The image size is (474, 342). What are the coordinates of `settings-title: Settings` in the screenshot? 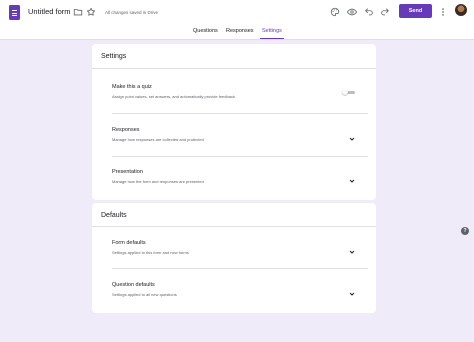 It's located at (114, 56).